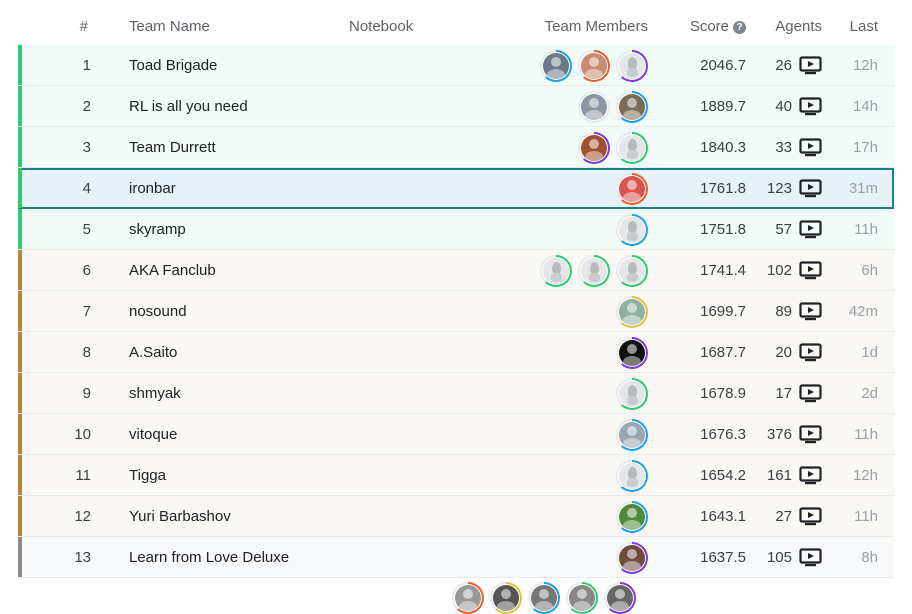 This screenshot has width=912, height=614. What do you see at coordinates (739, 27) in the screenshot?
I see `help-icon: ?` at bounding box center [739, 27].